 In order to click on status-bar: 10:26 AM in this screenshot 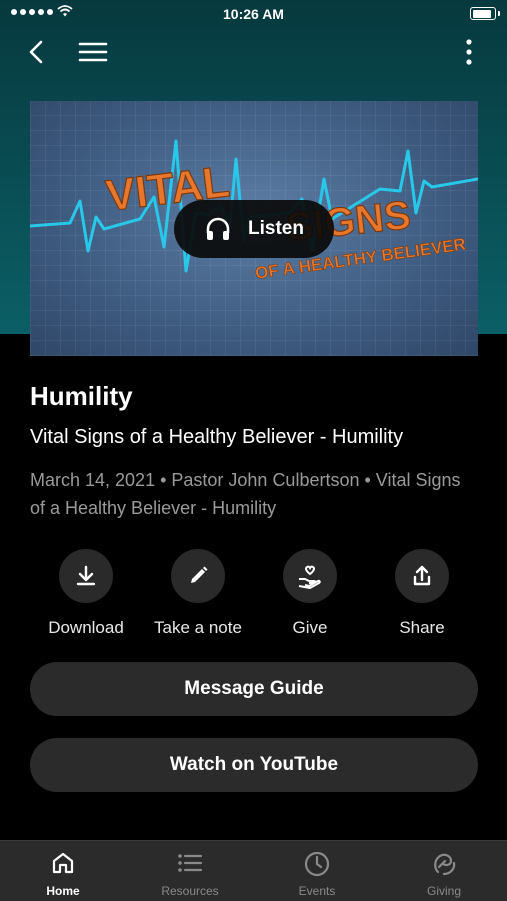, I will do `click(253, 14)`.